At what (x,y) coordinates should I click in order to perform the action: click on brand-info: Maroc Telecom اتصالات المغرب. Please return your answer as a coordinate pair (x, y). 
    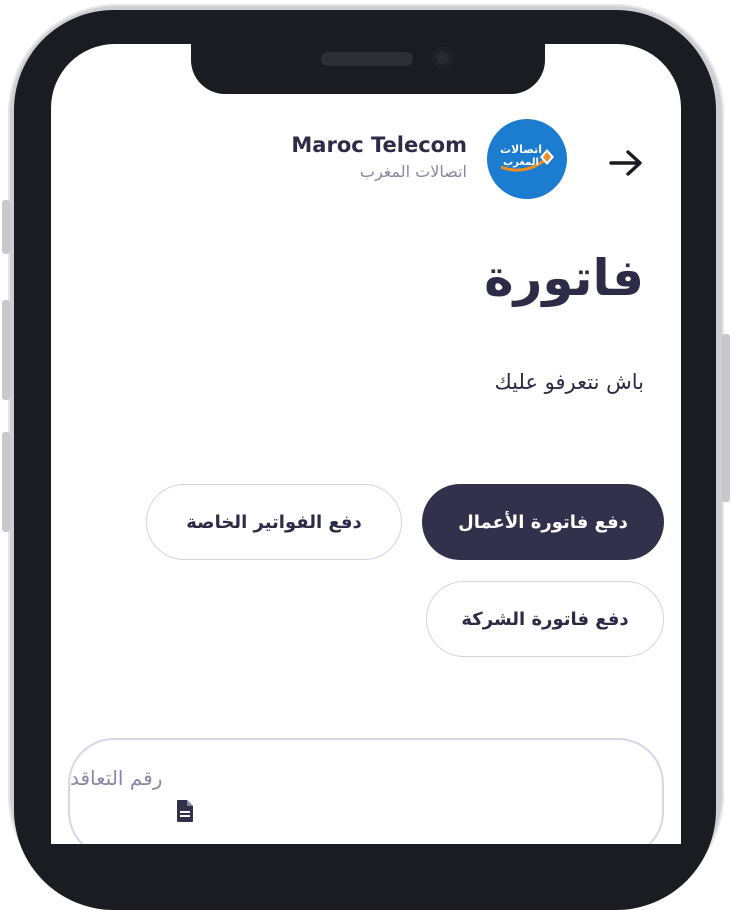
    Looking at the image, I should click on (379, 158).